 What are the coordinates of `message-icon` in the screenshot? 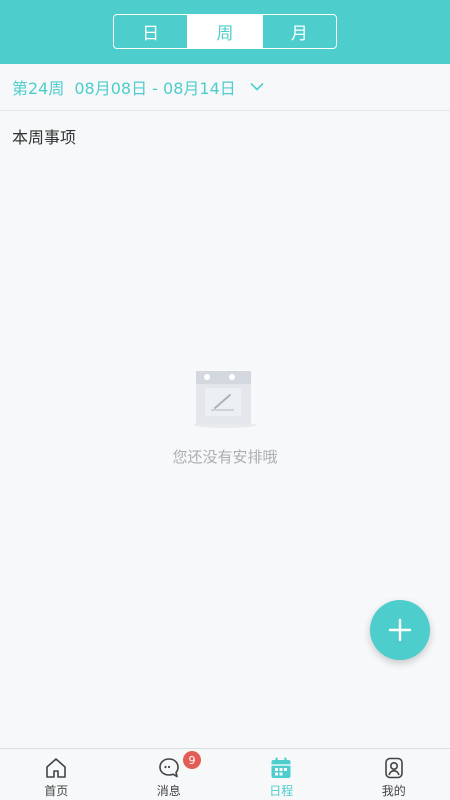 It's located at (168, 768).